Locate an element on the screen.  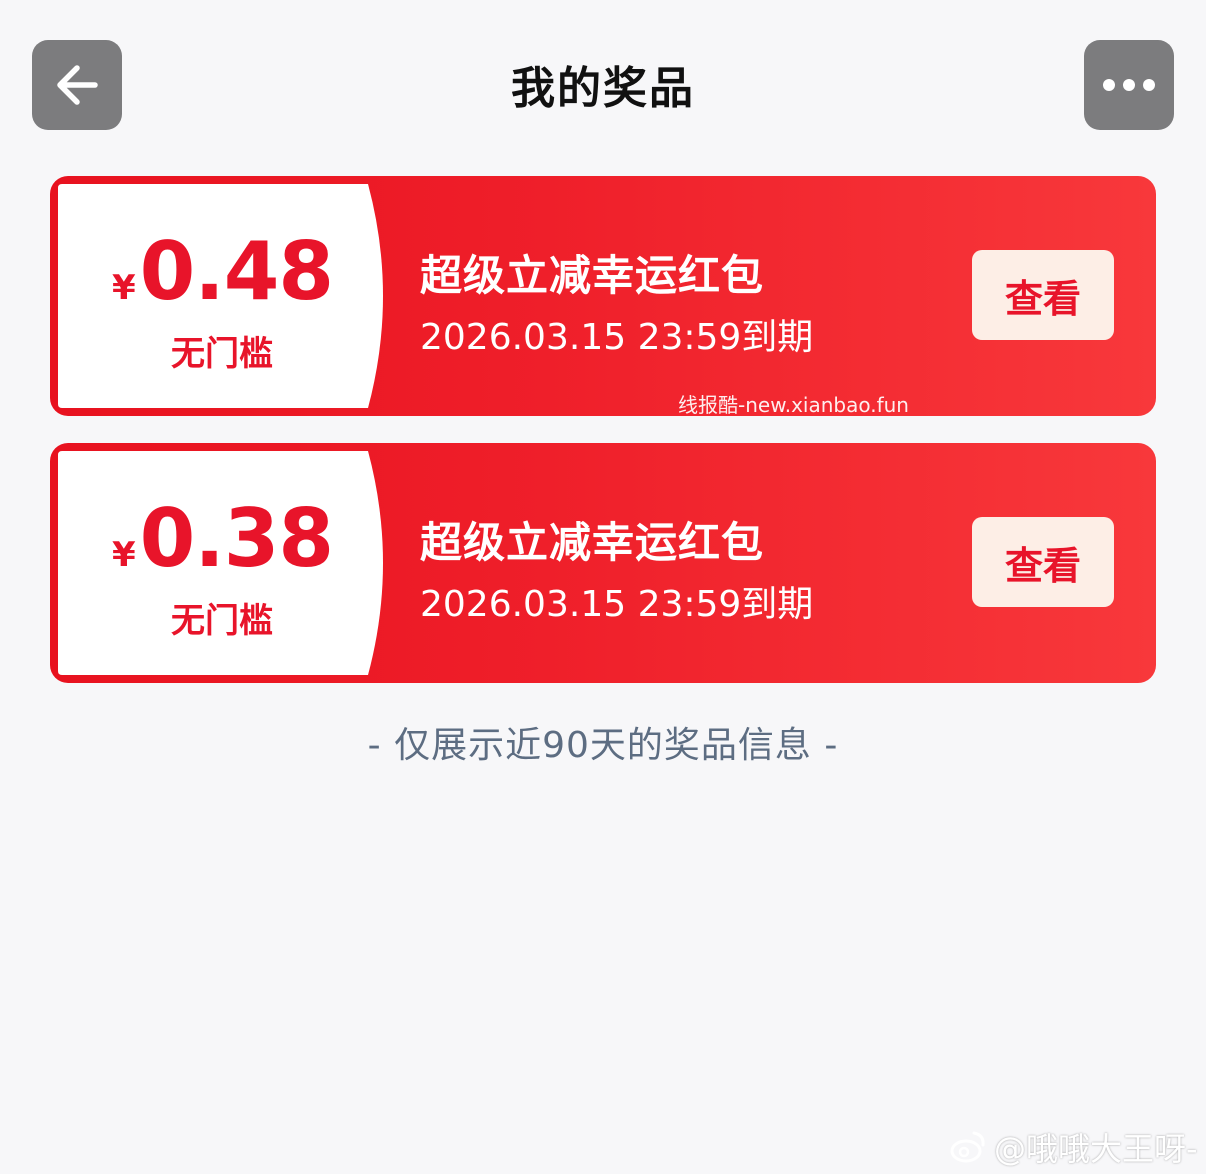
prize-amount-row: ¥ 0.38 is located at coordinates (232, 539).